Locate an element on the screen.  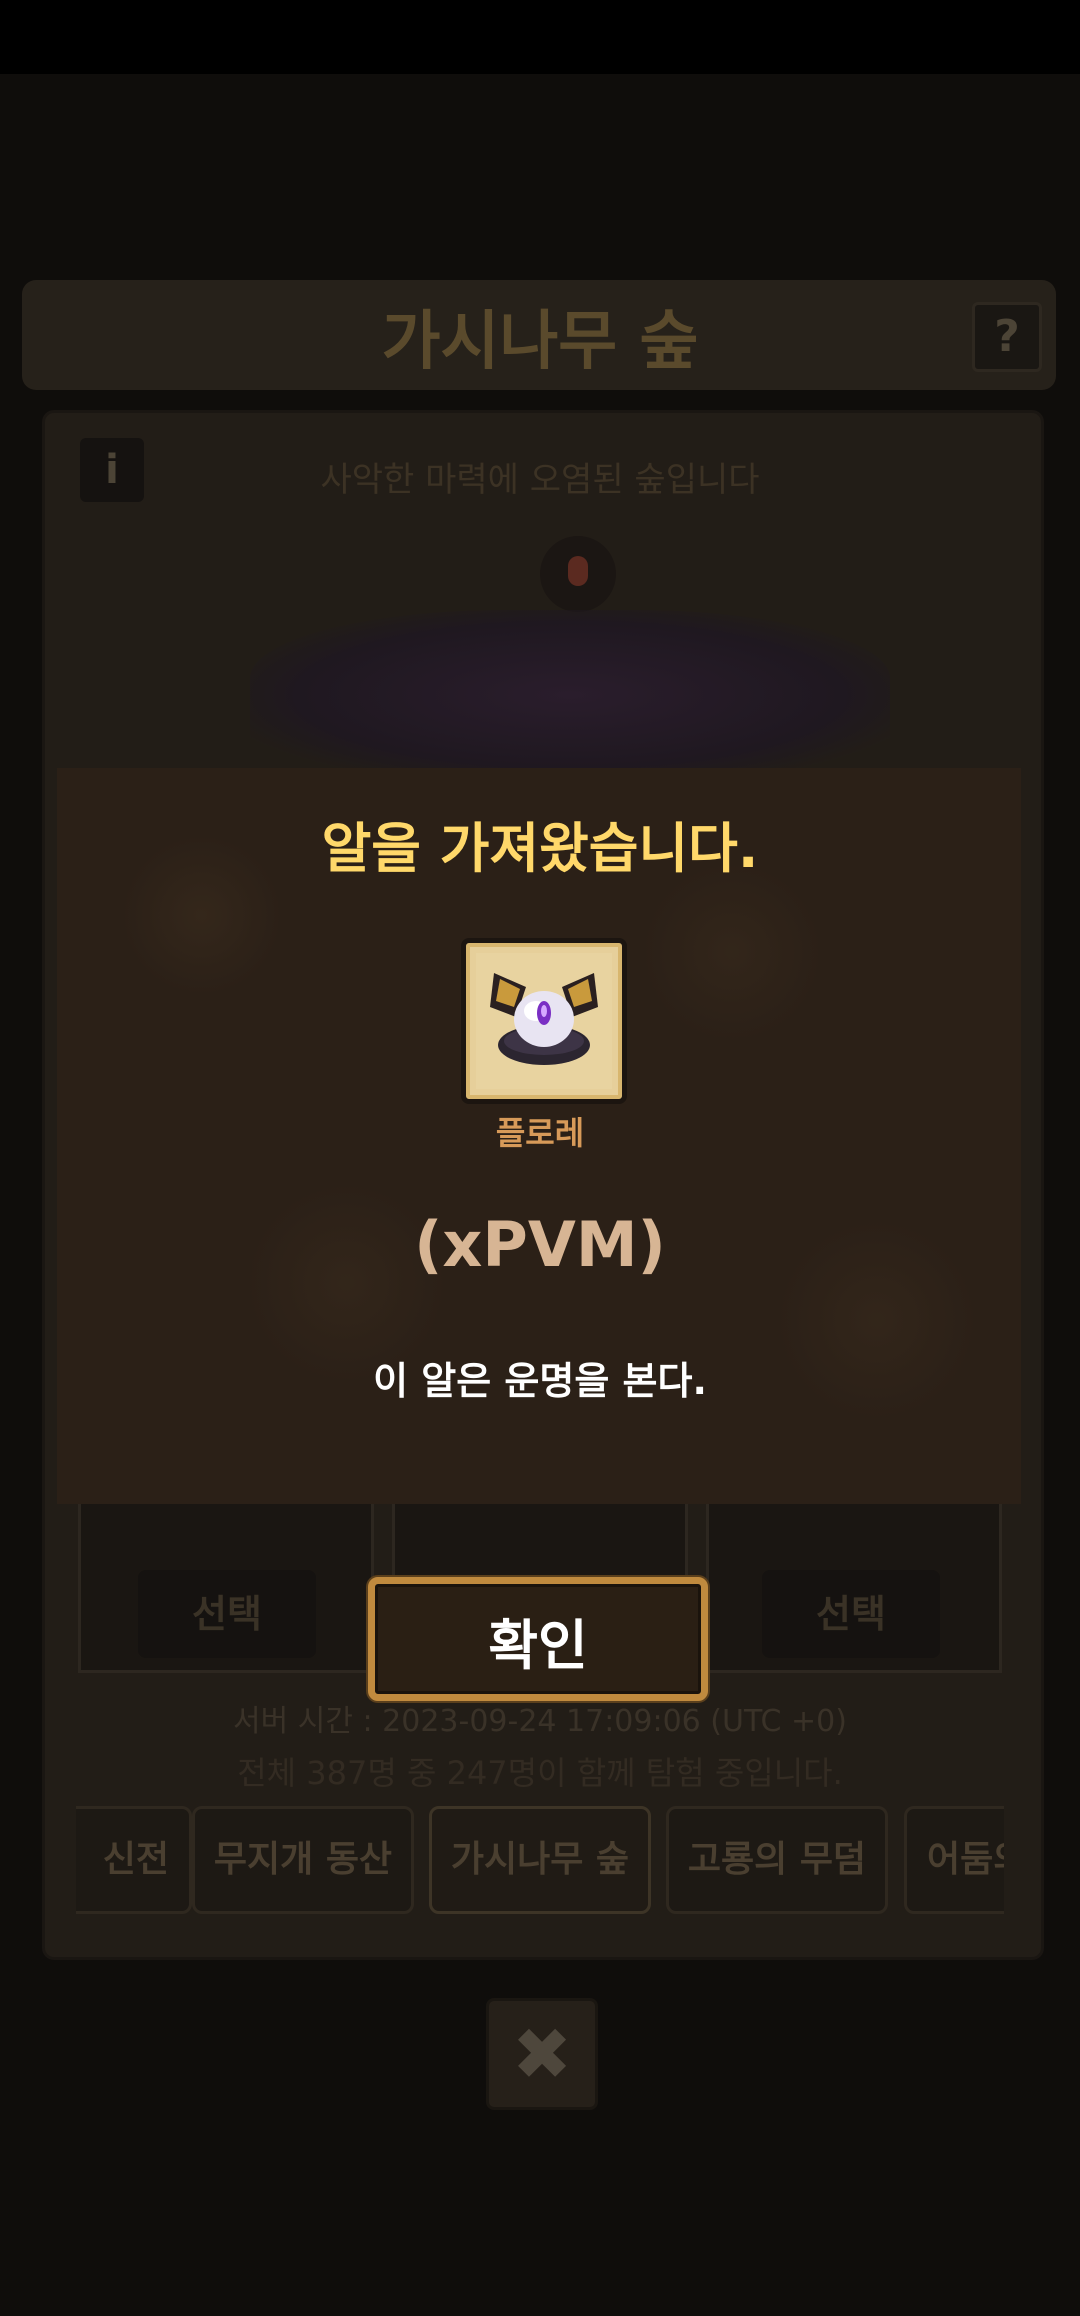
select-button-right: 선택 is located at coordinates (851, 1614).